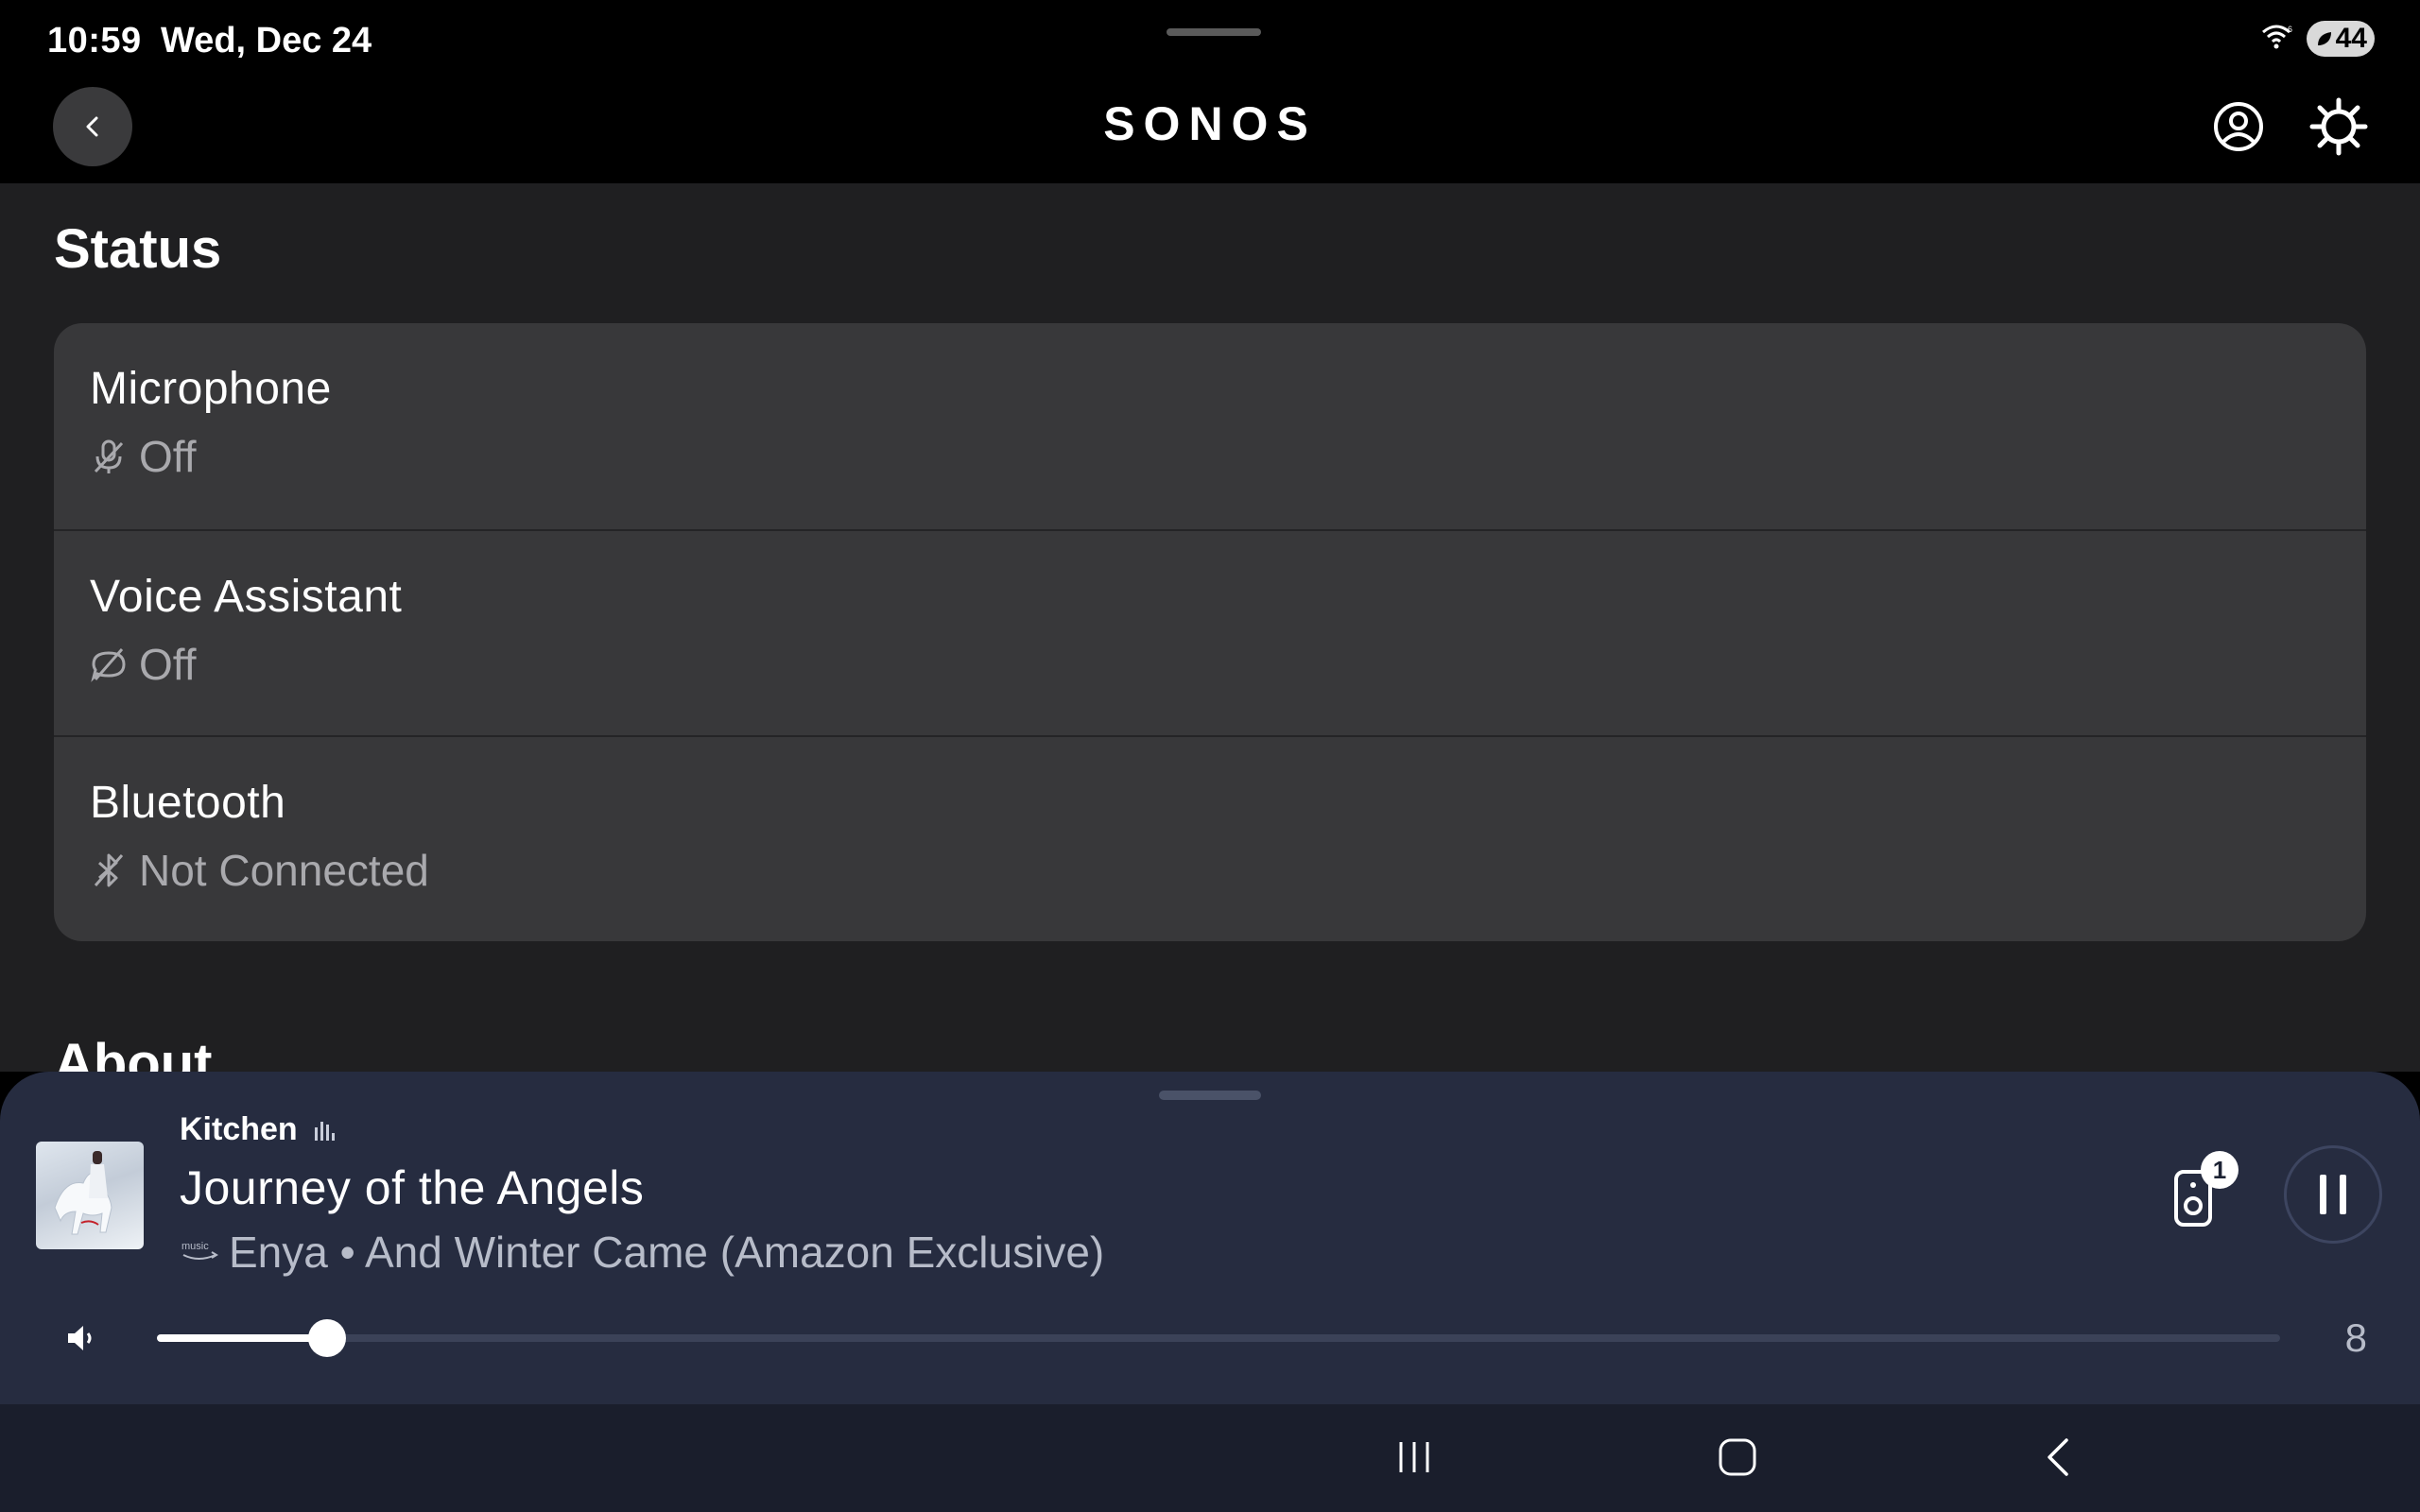  What do you see at coordinates (2238, 126) in the screenshot?
I see `account-icon` at bounding box center [2238, 126].